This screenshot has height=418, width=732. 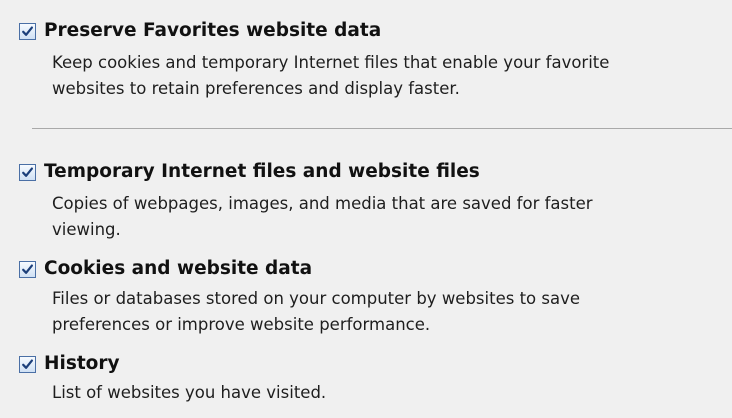 I want to click on option-preserve-favorites: Preserve Favorites website data, so click(x=200, y=31).